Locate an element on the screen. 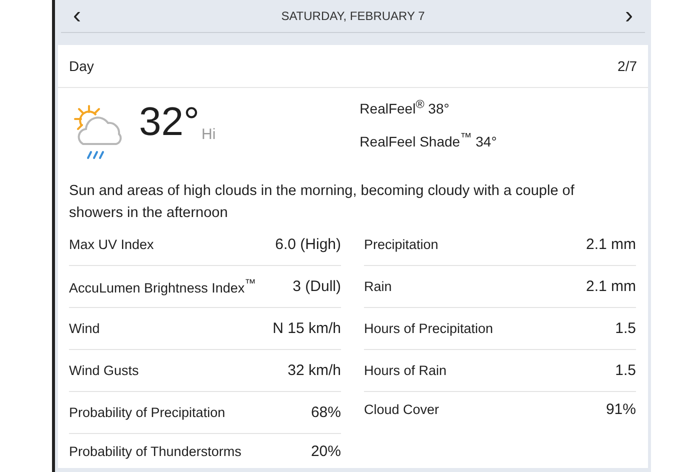  high-label: Hi is located at coordinates (209, 134).